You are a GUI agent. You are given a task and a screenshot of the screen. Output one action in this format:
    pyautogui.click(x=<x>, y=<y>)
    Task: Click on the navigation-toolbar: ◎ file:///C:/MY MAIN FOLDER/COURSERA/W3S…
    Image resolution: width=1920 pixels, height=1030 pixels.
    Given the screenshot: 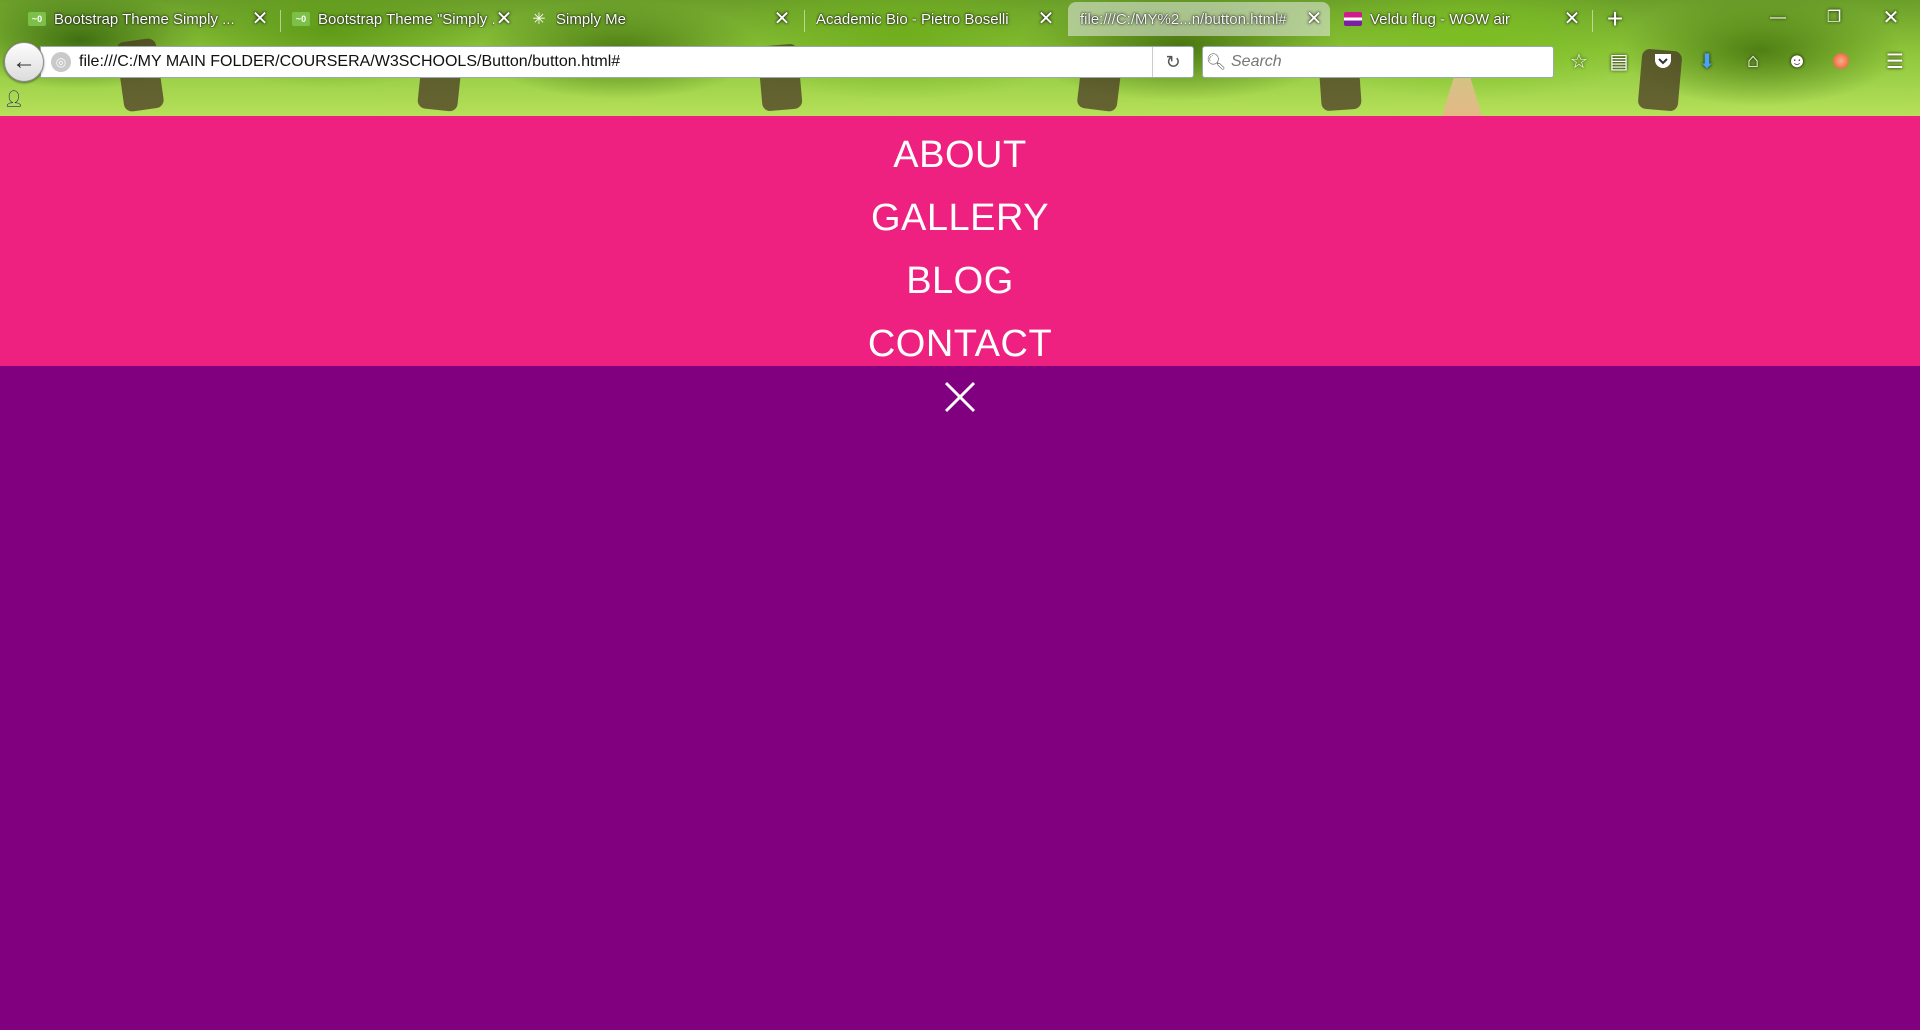 What is the action you would take?
    pyautogui.click(x=960, y=61)
    